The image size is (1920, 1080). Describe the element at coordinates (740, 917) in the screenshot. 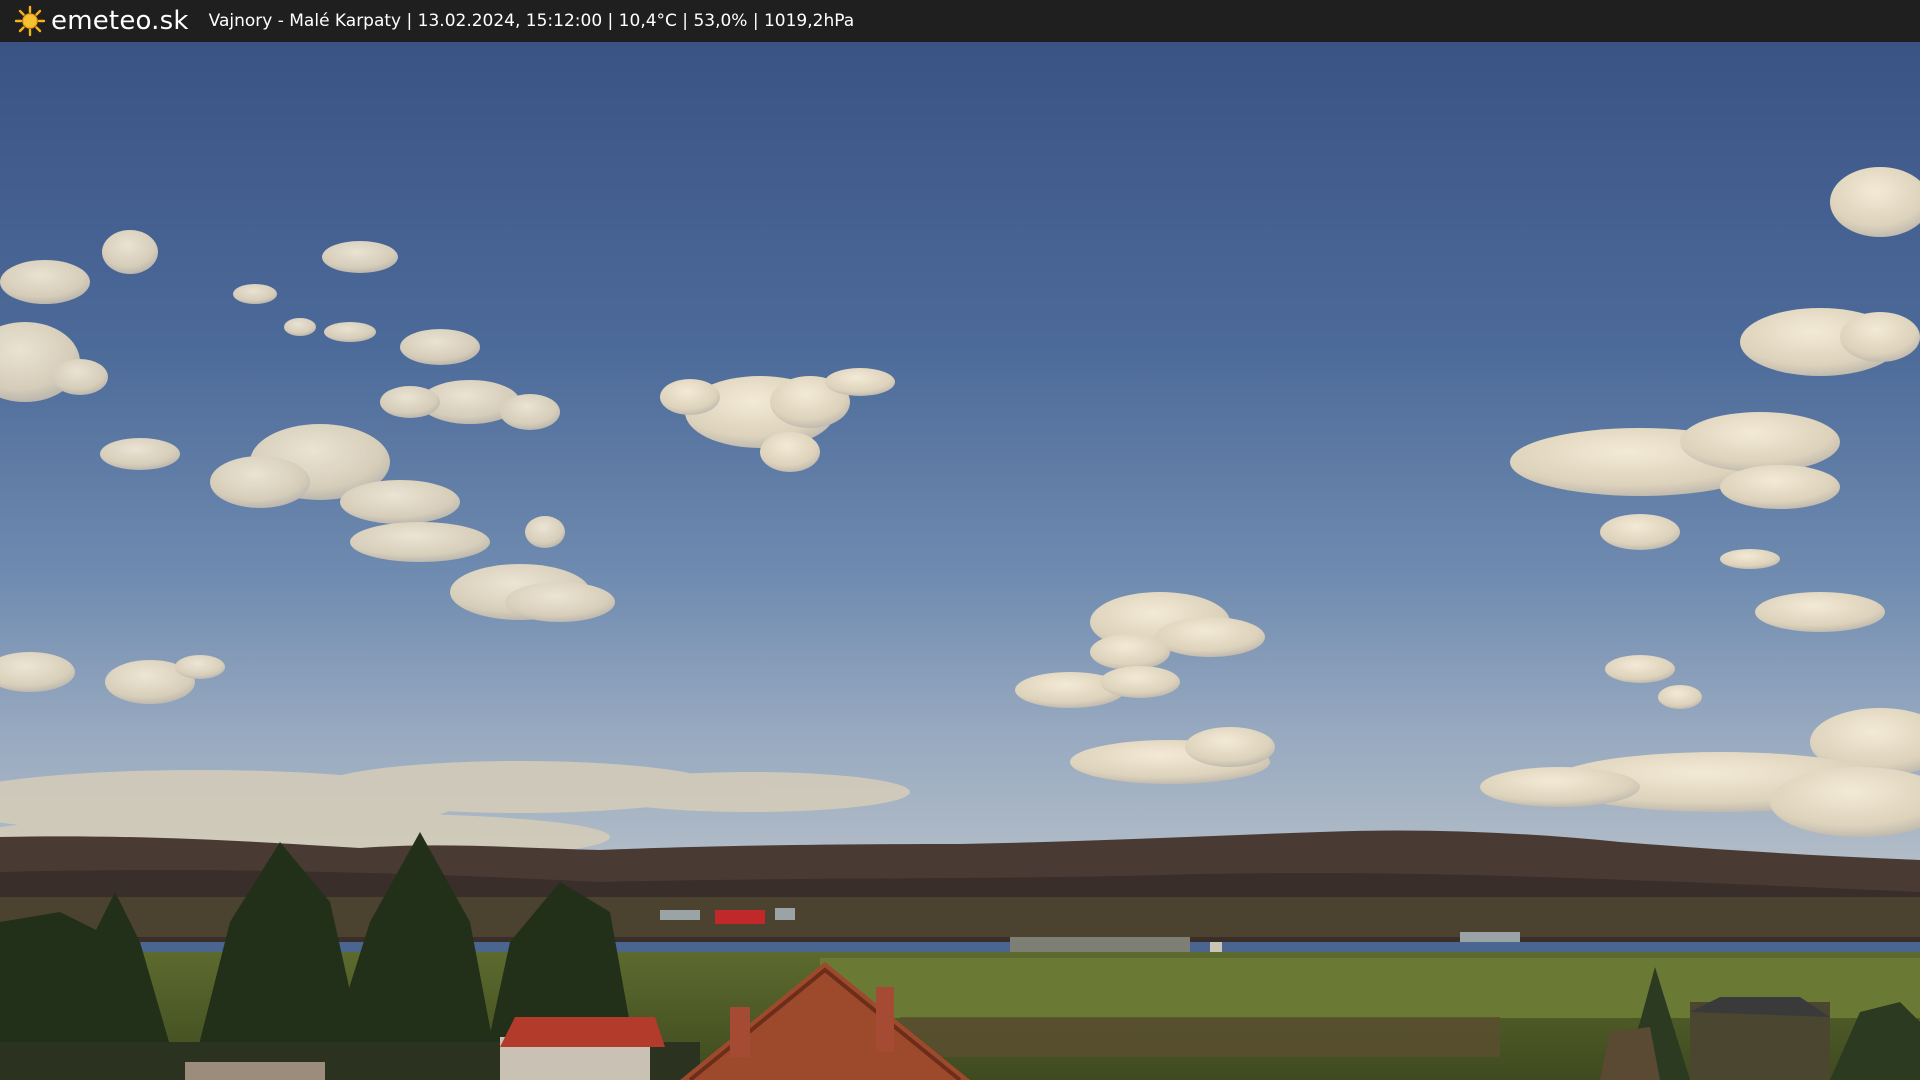

I see `red-building` at that location.